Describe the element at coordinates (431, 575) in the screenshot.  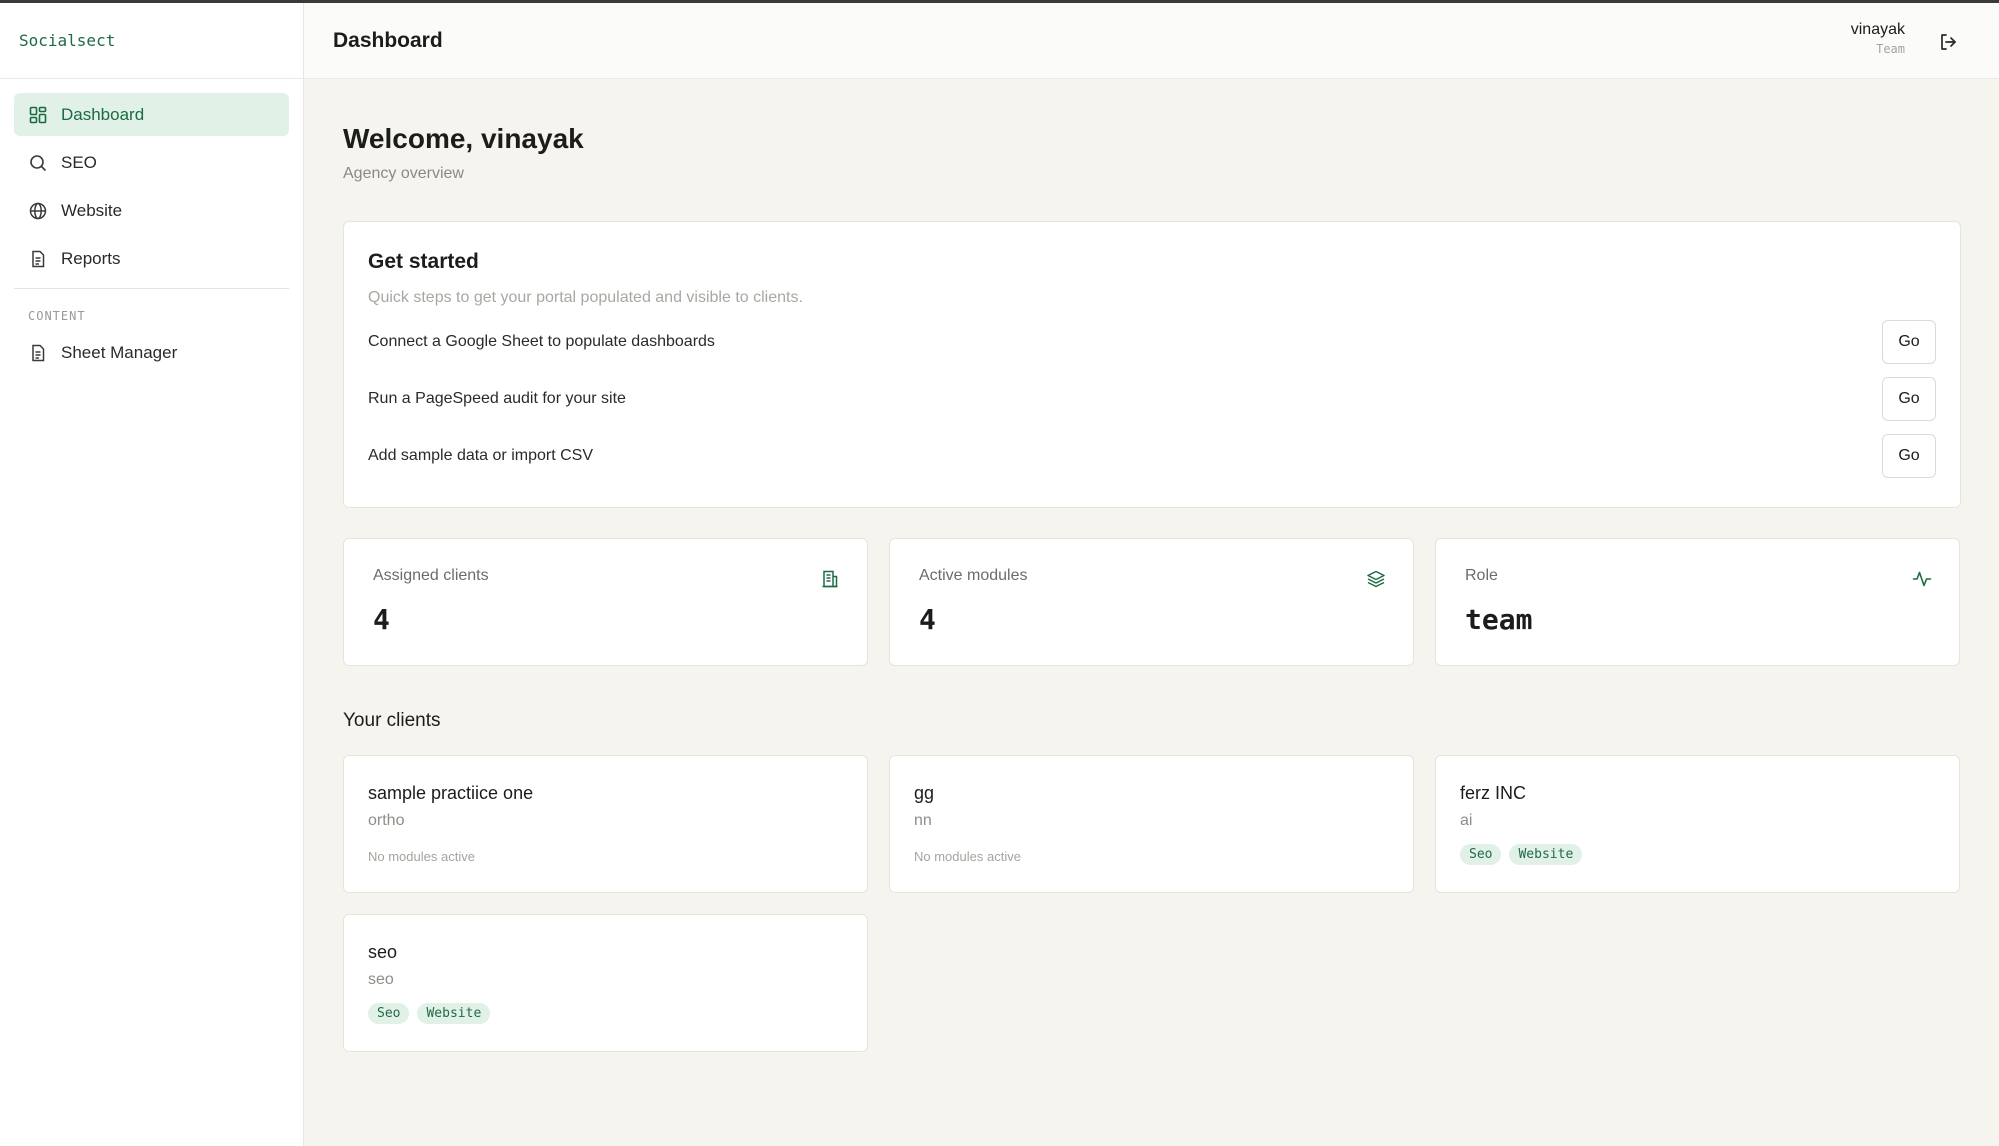
I see `stat-label: Assigned clients` at that location.